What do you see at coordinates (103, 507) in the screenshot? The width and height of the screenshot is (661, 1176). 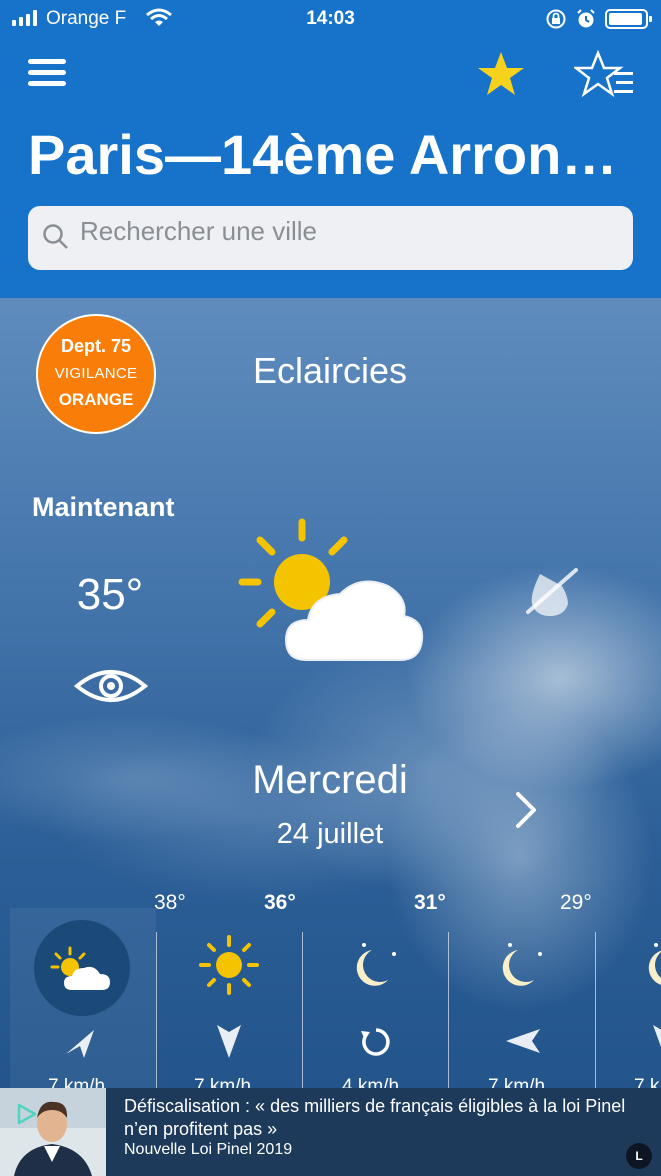 I see `now-label: Maintenant` at bounding box center [103, 507].